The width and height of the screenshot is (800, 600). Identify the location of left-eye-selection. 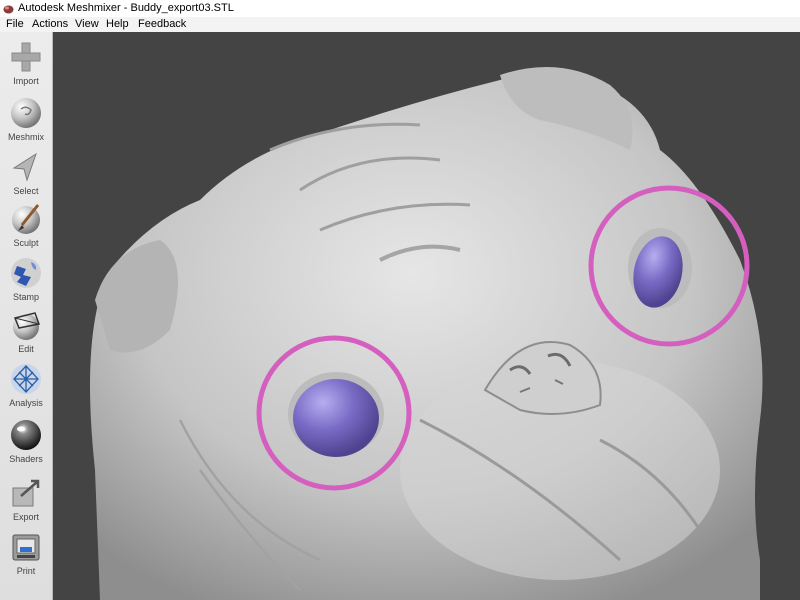
(336, 418).